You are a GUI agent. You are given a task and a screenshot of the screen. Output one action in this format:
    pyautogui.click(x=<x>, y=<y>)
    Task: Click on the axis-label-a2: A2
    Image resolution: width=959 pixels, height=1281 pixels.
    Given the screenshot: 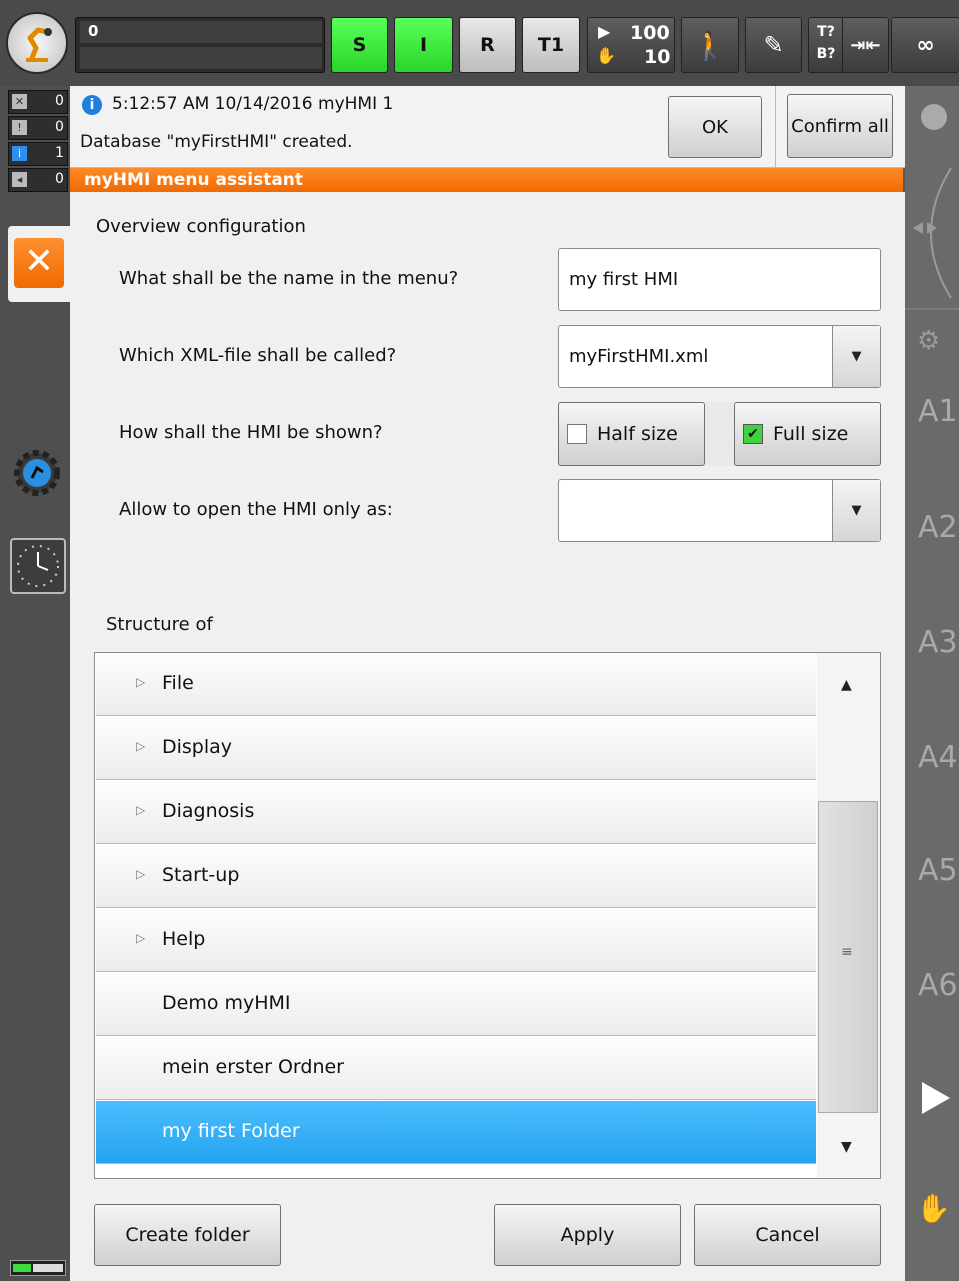 What is the action you would take?
    pyautogui.click(x=938, y=527)
    